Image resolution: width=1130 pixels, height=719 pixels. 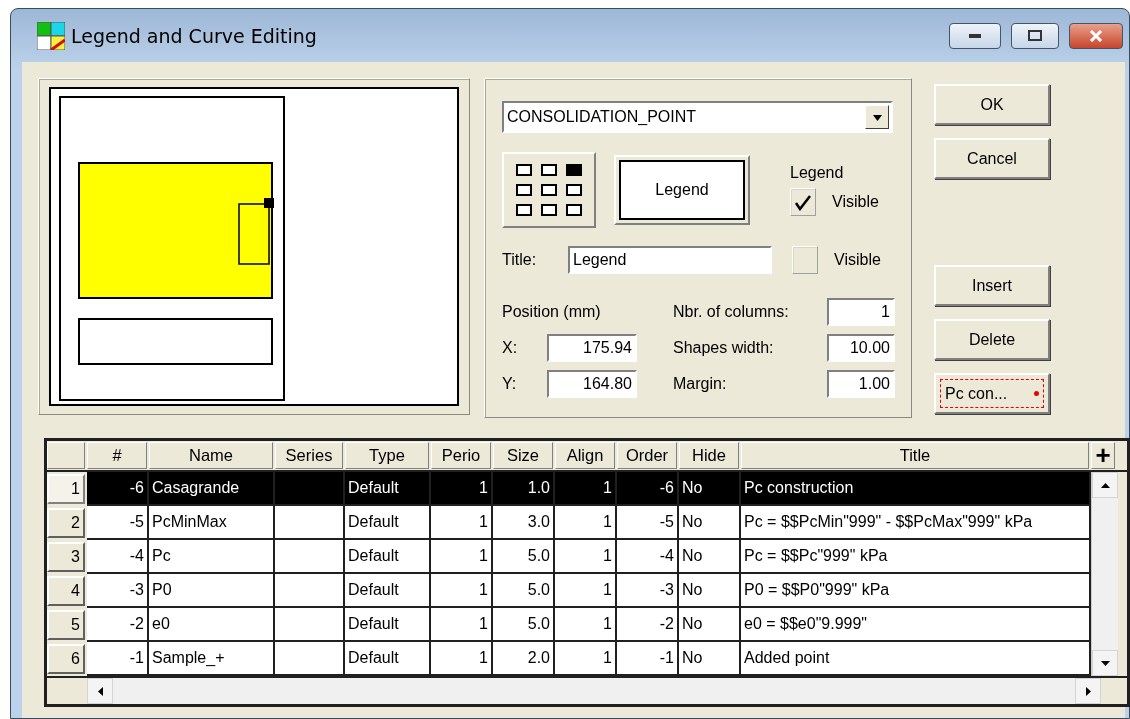 I want to click on columns-input: 1, so click(x=861, y=312).